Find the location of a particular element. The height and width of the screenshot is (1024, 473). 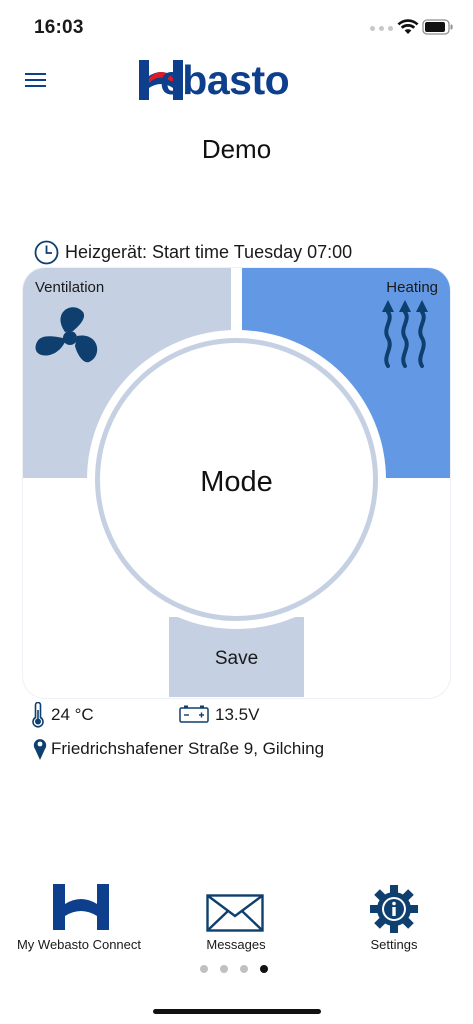

location-pin-icon is located at coordinates (40, 749).